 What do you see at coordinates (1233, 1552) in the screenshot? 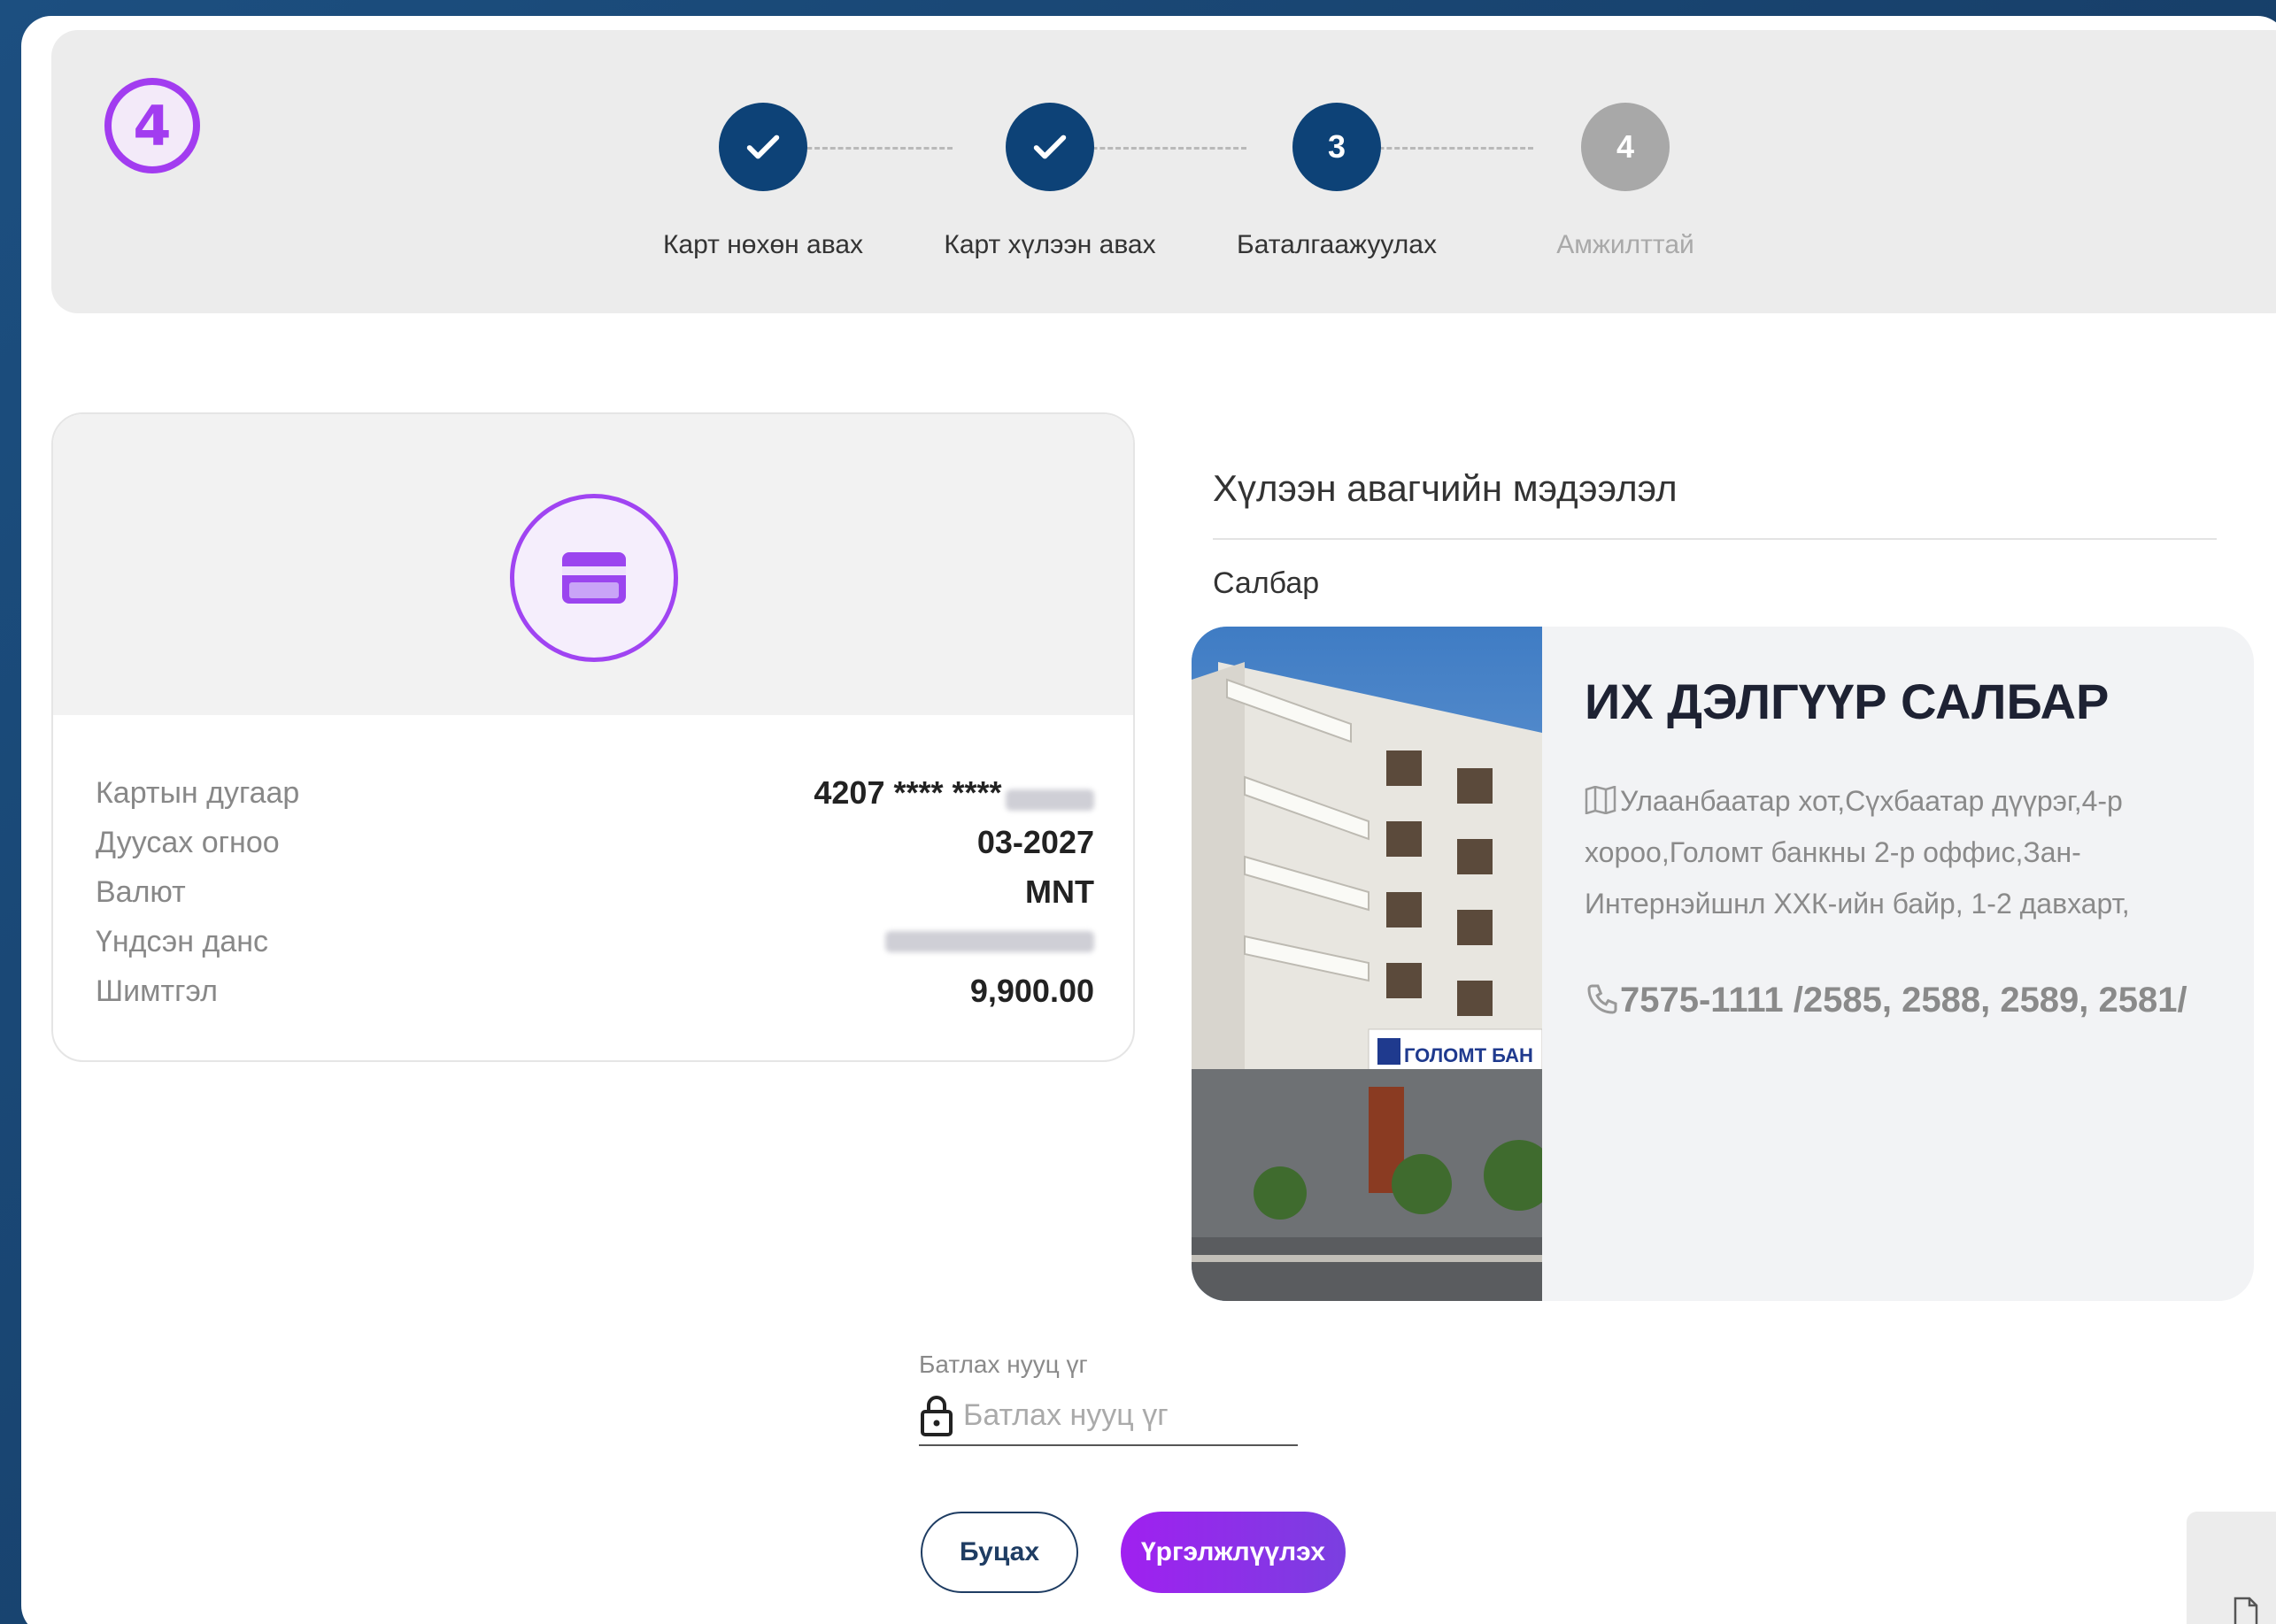
I see `continue-button: Үргэлжлүүлэх` at bounding box center [1233, 1552].